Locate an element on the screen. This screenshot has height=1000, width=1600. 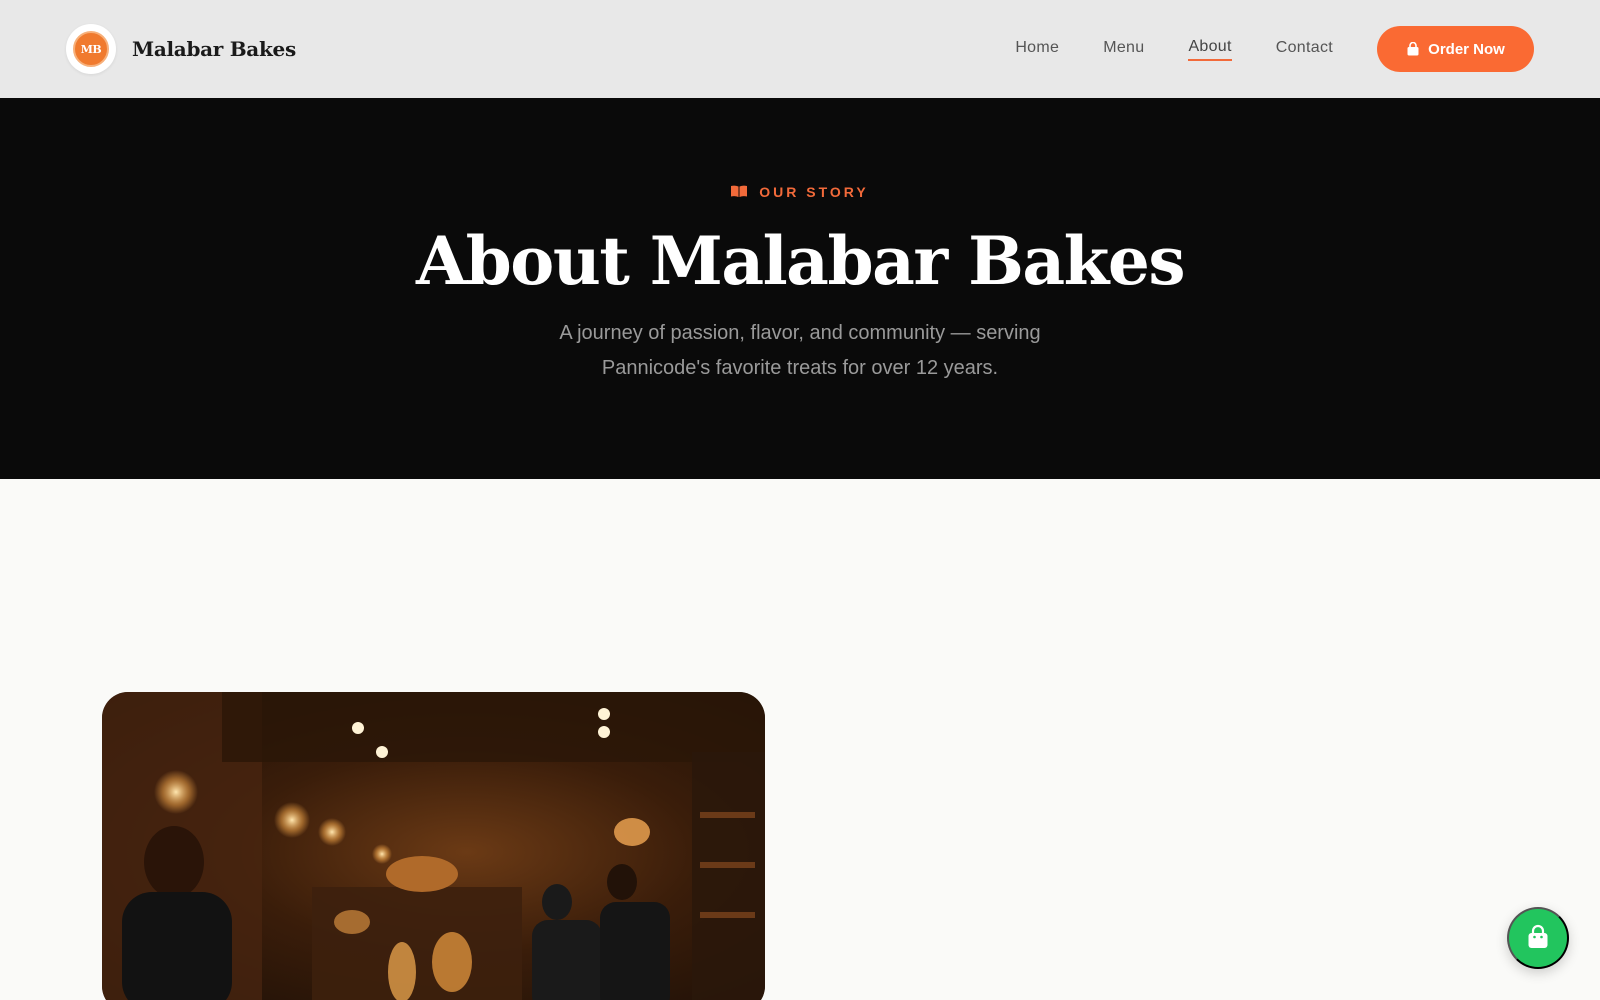
logo: MB is located at coordinates (91, 49).